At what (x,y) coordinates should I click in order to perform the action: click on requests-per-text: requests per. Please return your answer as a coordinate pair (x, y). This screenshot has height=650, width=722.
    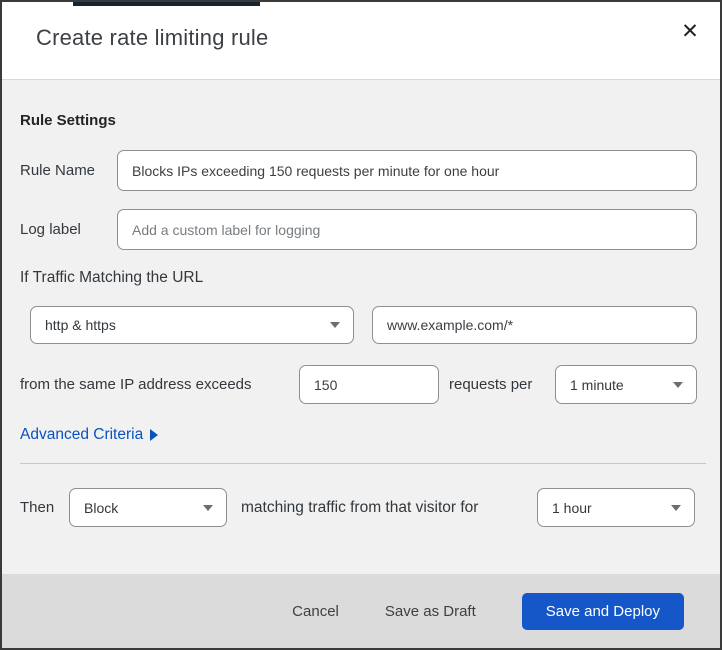
    Looking at the image, I should click on (491, 384).